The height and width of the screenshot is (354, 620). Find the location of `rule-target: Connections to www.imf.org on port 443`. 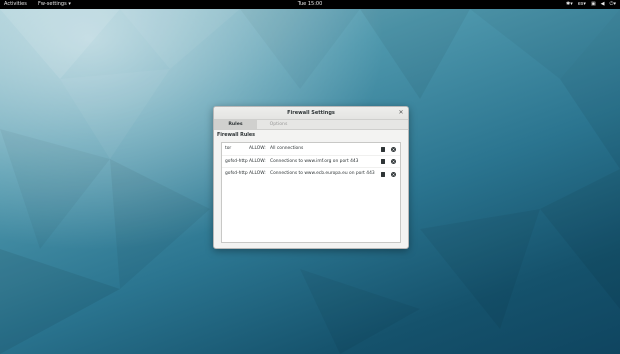

rule-target: Connections to www.imf.org on port 443 is located at coordinates (314, 161).